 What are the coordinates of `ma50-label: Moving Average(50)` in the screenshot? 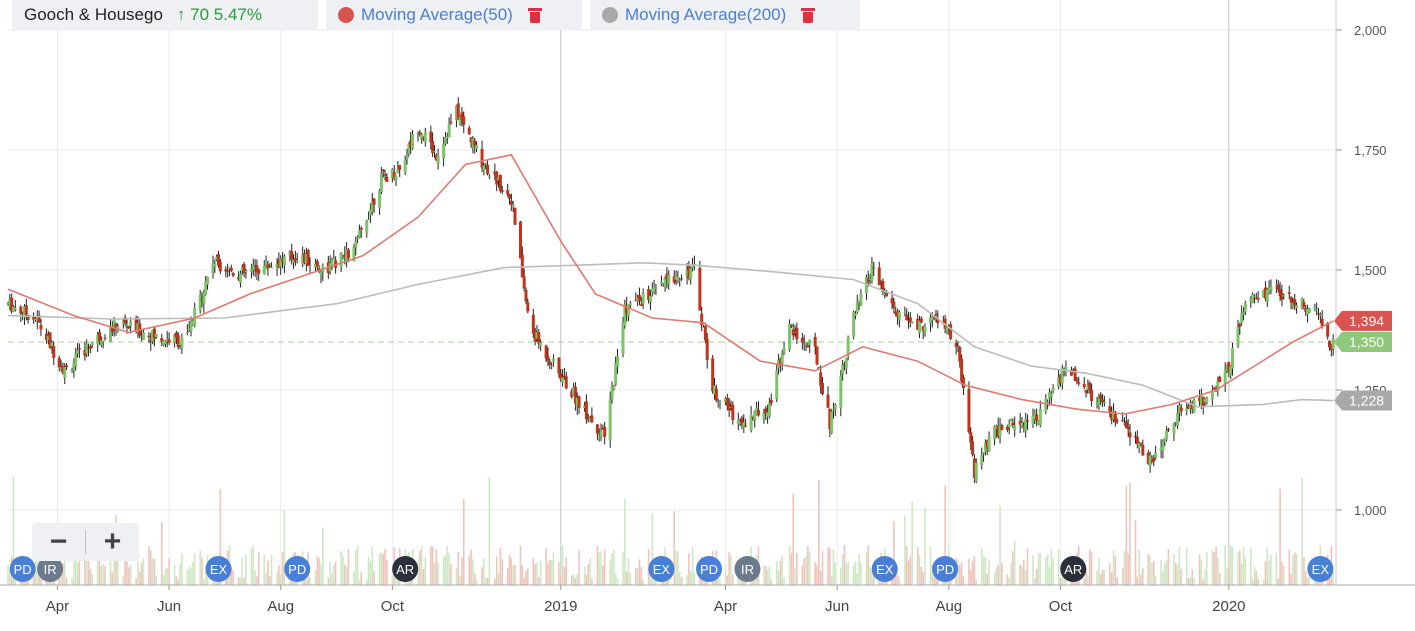 It's located at (437, 15).